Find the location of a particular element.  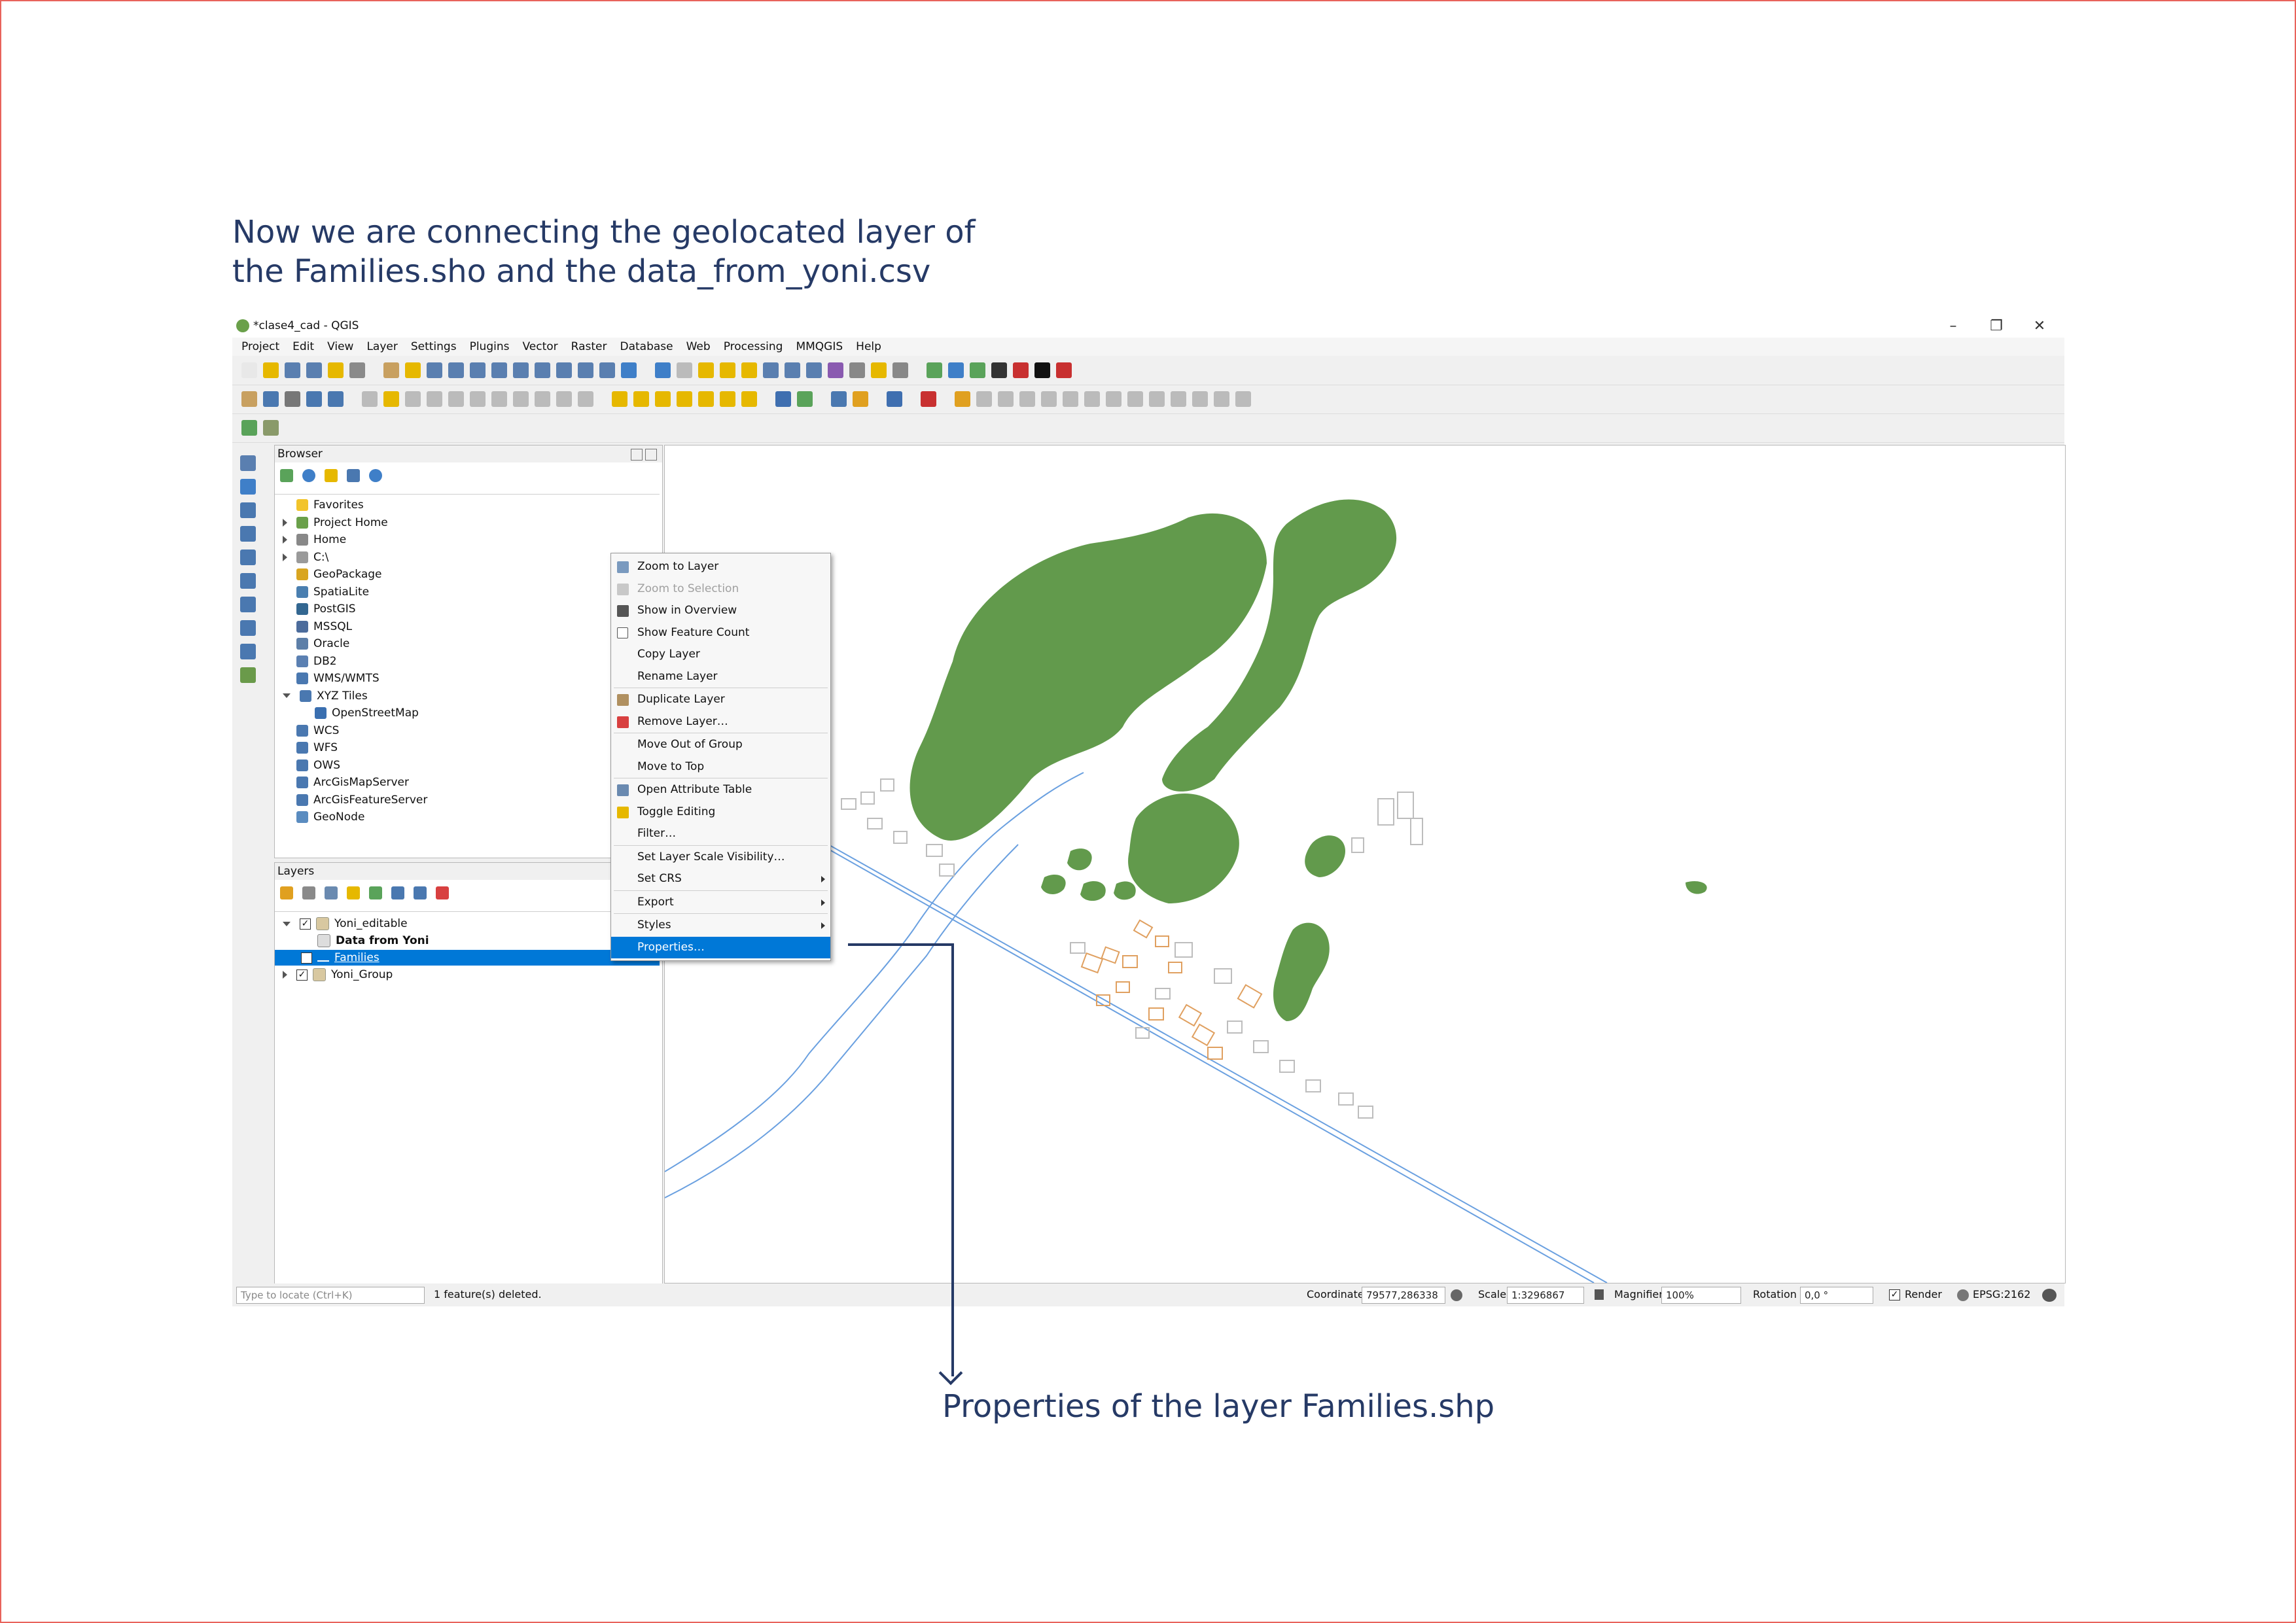

menu-item-show-in-overview: Show in Overview is located at coordinates (721, 610).